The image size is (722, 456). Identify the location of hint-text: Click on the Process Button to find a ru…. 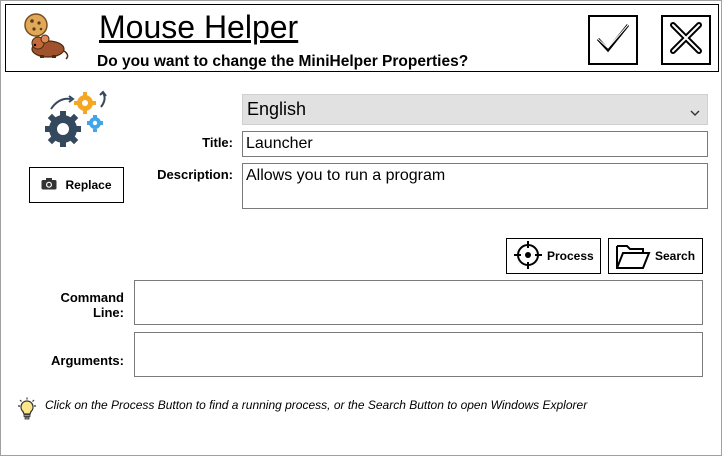
(316, 405).